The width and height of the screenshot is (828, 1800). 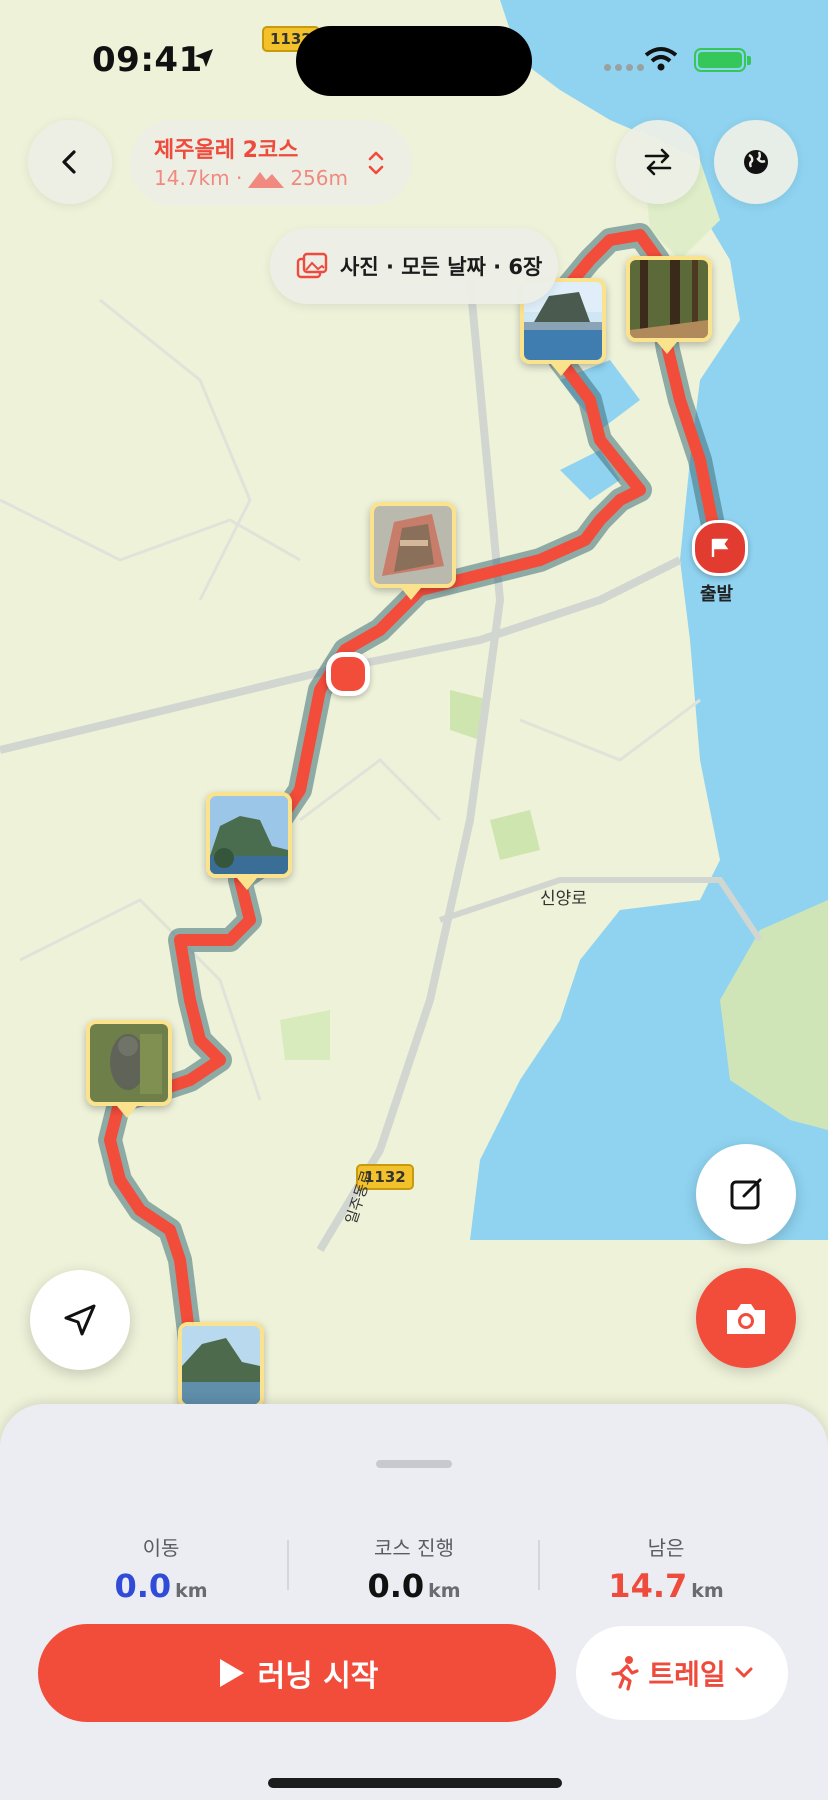 I want to click on course-selector: 제주올레 2코스 14.7km · 256m, so click(x=271, y=163).